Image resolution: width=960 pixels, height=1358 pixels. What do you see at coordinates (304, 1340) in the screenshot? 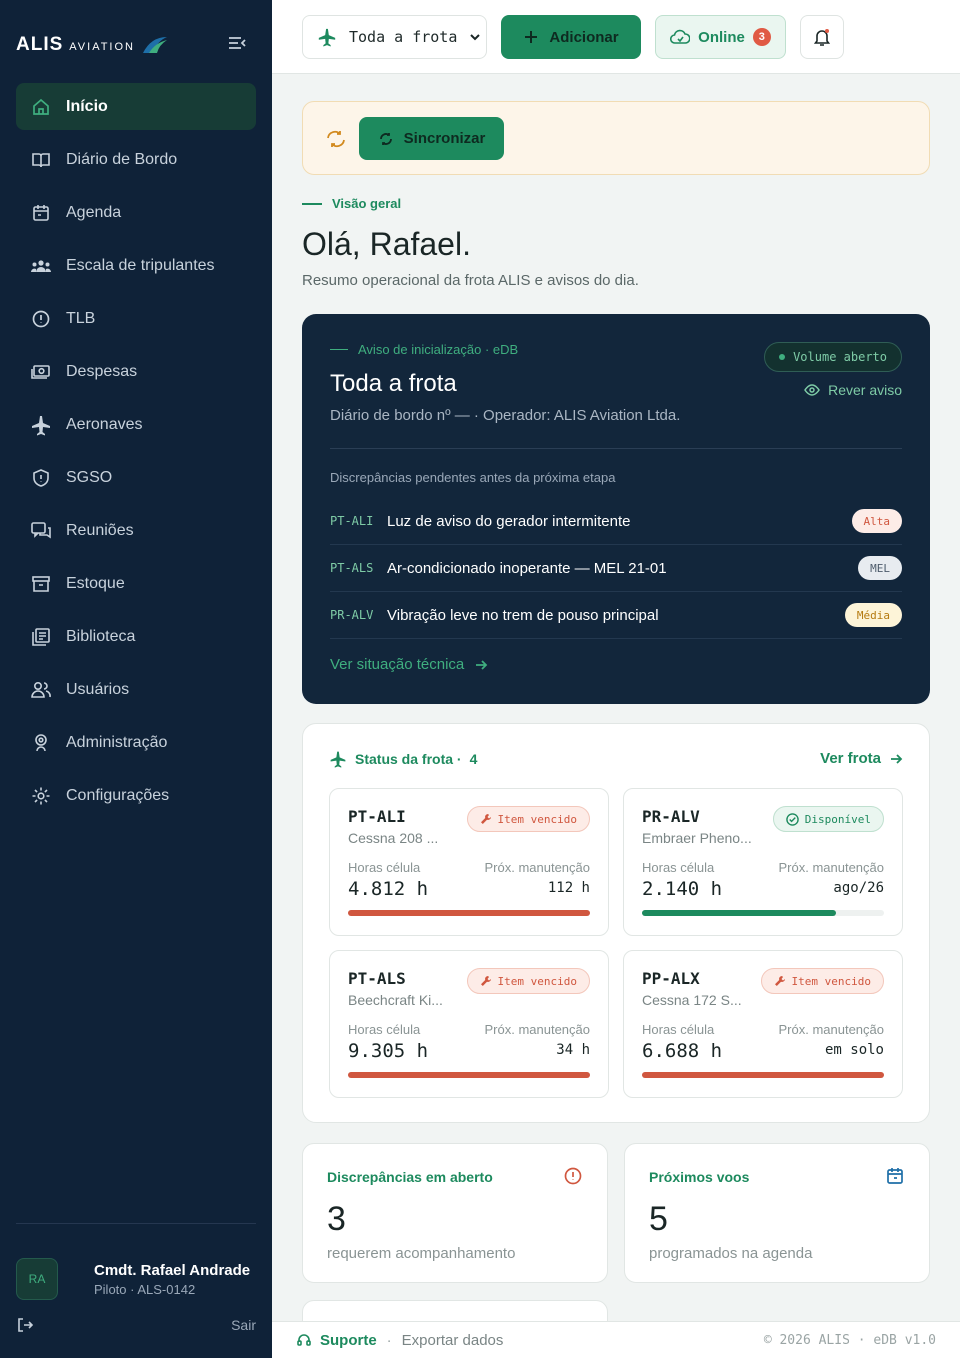
I see `headset-icon` at bounding box center [304, 1340].